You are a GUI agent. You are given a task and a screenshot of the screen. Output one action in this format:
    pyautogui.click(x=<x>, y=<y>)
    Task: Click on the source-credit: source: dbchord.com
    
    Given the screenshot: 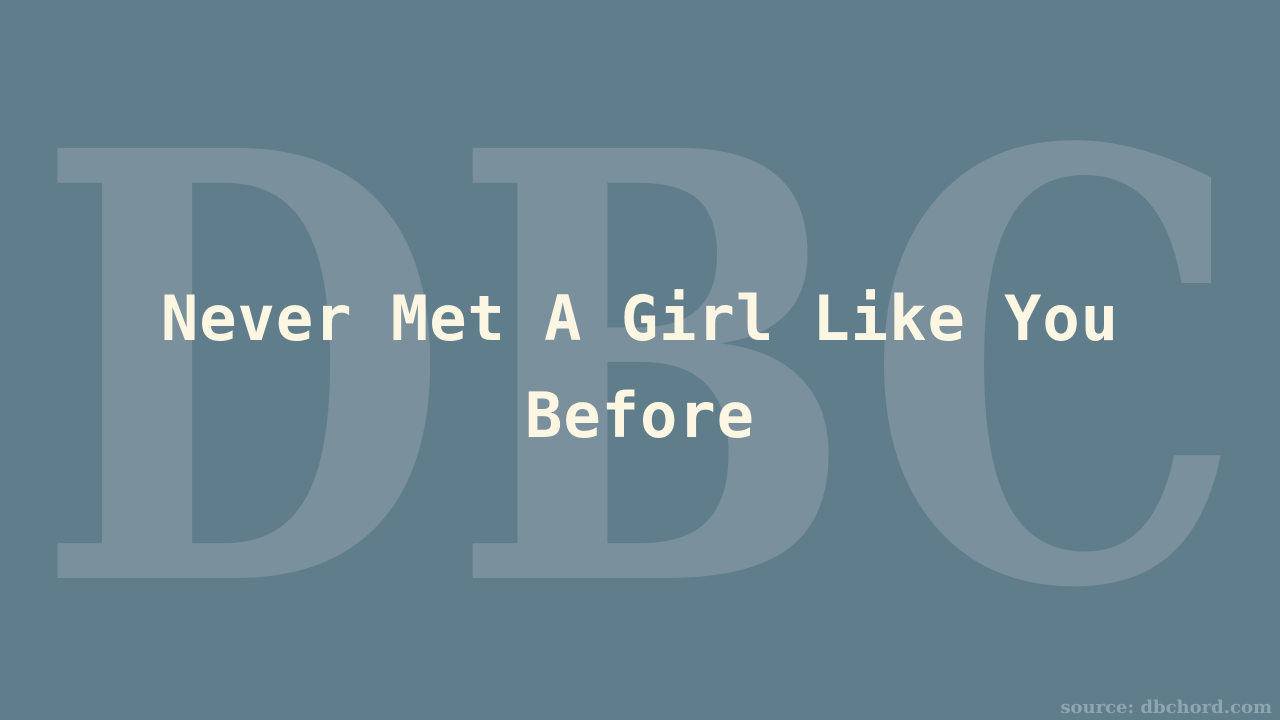 What is the action you would take?
    pyautogui.click(x=1166, y=707)
    